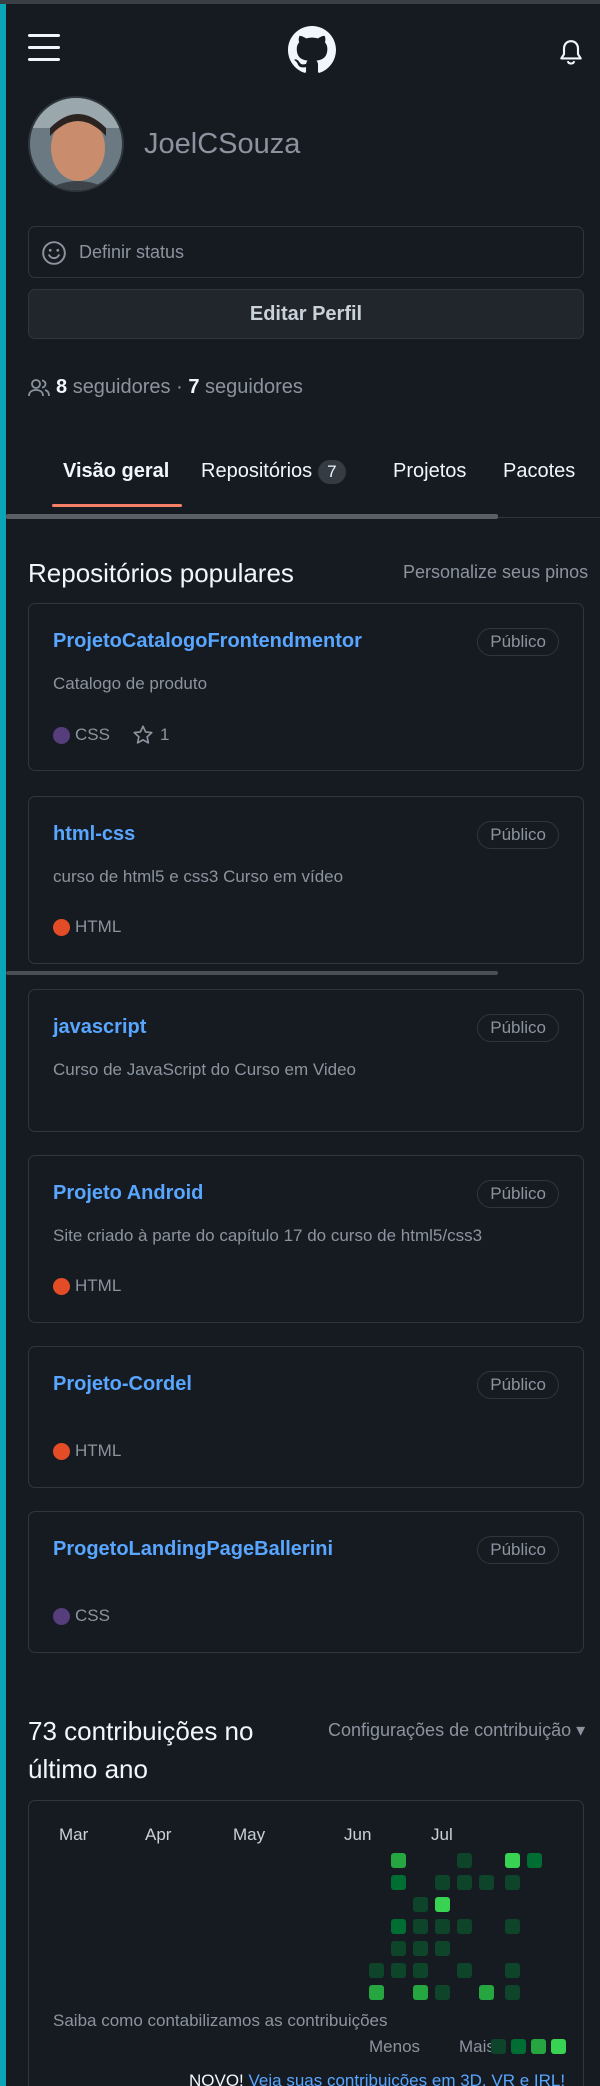 Image resolution: width=600 pixels, height=2086 pixels. Describe the element at coordinates (306, 314) in the screenshot. I see `edit-profile-button: Editar Perfil` at that location.